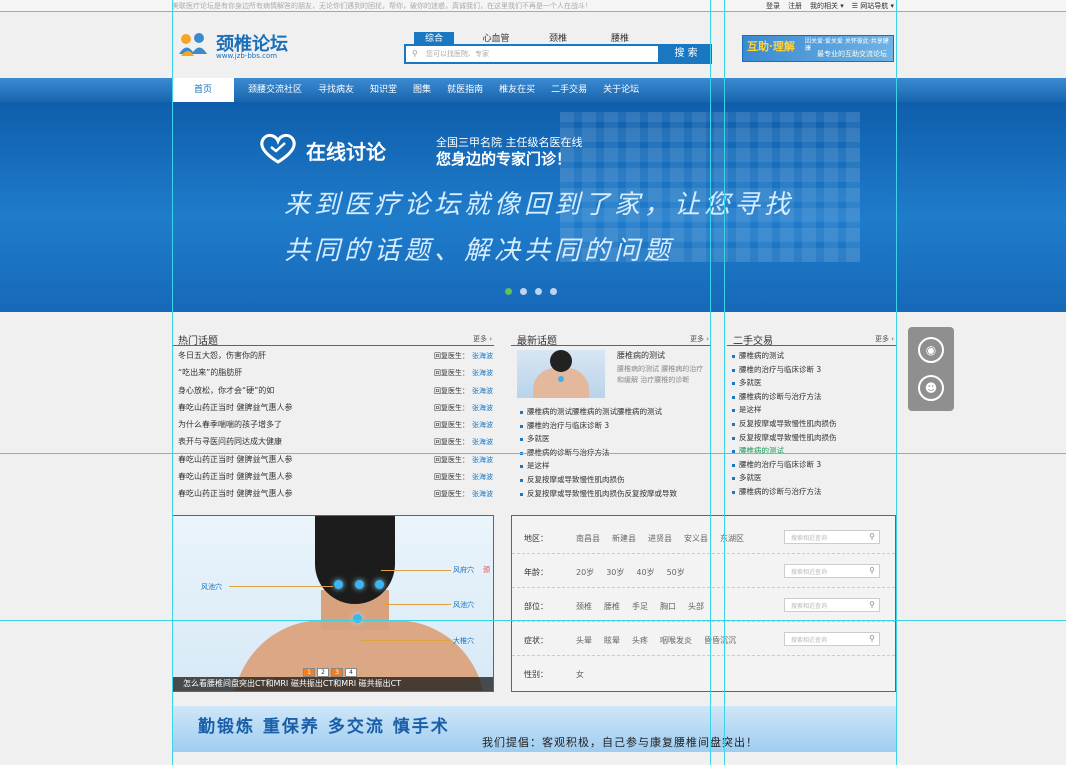 Image resolution: width=1066 pixels, height=765 pixels. I want to click on acupoint-marker, so click(359, 584).